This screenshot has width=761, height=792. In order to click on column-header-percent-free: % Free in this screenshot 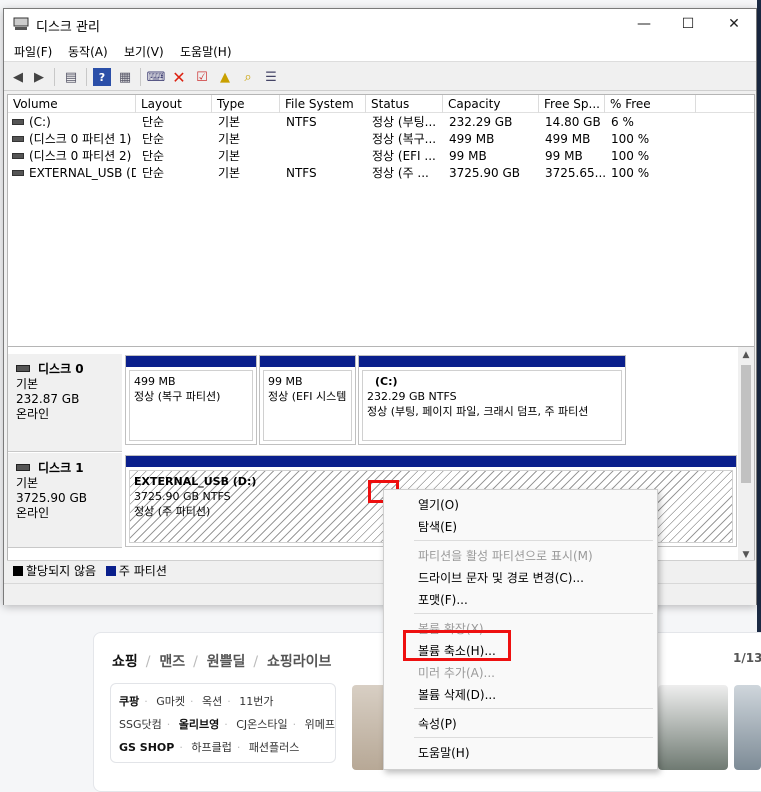, I will do `click(650, 104)`.